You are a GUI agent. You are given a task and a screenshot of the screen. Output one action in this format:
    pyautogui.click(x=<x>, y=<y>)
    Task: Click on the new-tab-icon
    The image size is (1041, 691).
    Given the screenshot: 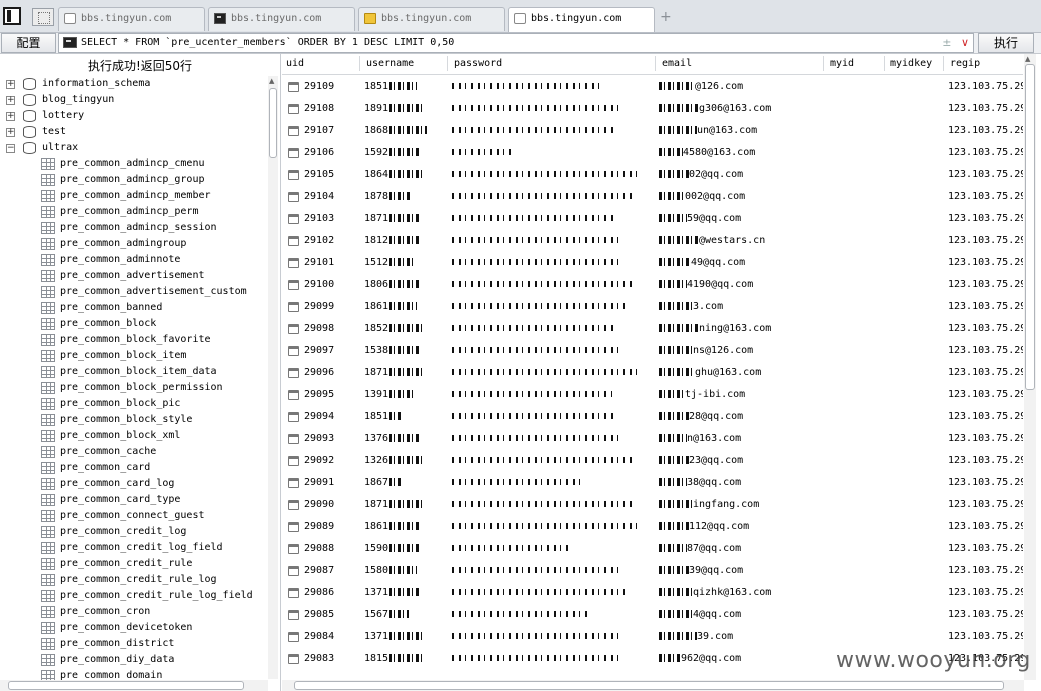 What is the action you would take?
    pyautogui.click(x=43, y=17)
    